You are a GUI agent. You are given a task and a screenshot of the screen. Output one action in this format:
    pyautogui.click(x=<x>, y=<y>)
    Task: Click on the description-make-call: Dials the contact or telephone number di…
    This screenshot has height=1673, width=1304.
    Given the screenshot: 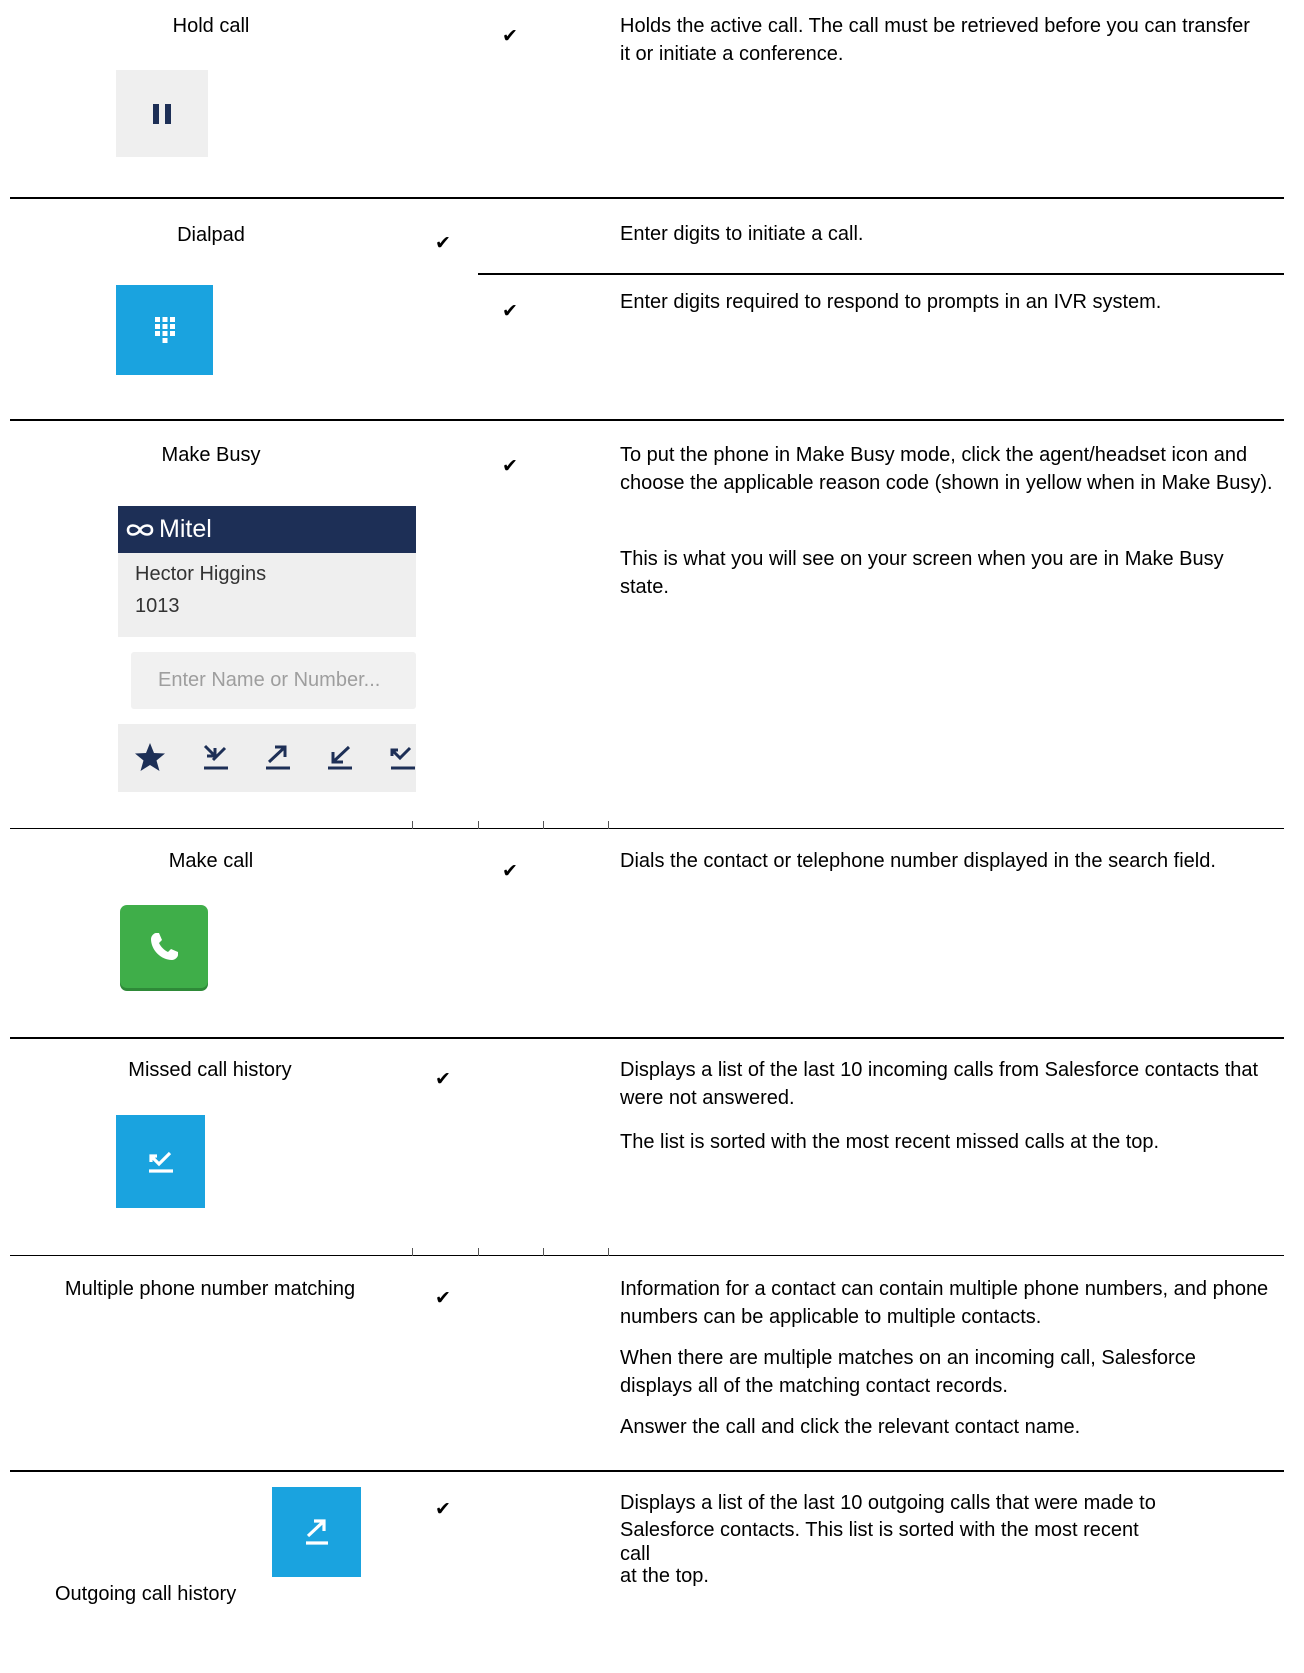 What is the action you would take?
    pyautogui.click(x=918, y=861)
    